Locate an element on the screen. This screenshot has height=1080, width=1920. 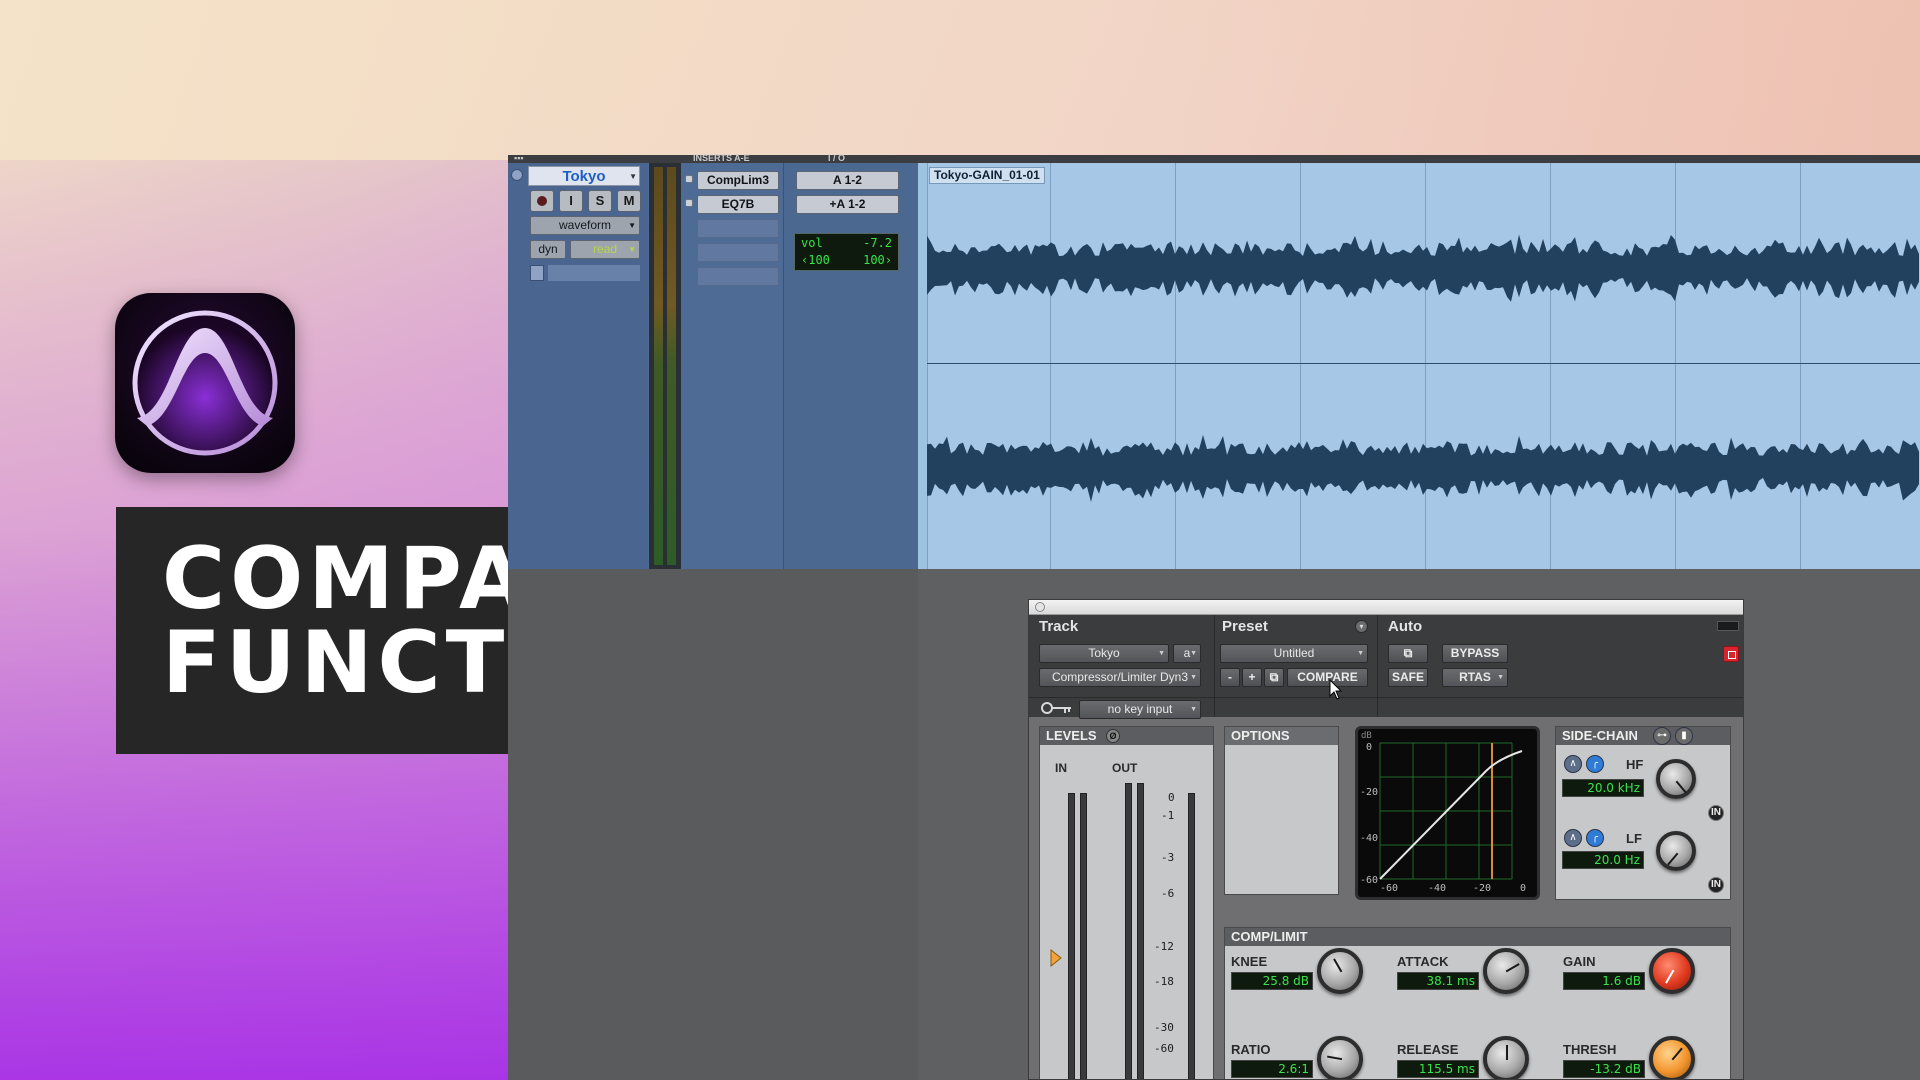
input-meter-left is located at coordinates (1071, 936).